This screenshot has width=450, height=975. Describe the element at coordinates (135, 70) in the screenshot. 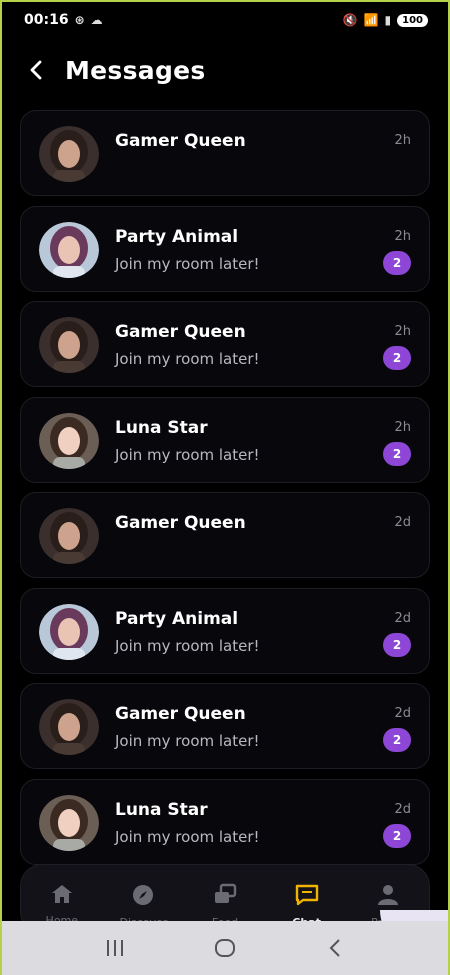

I see `page-title: Messages` at that location.